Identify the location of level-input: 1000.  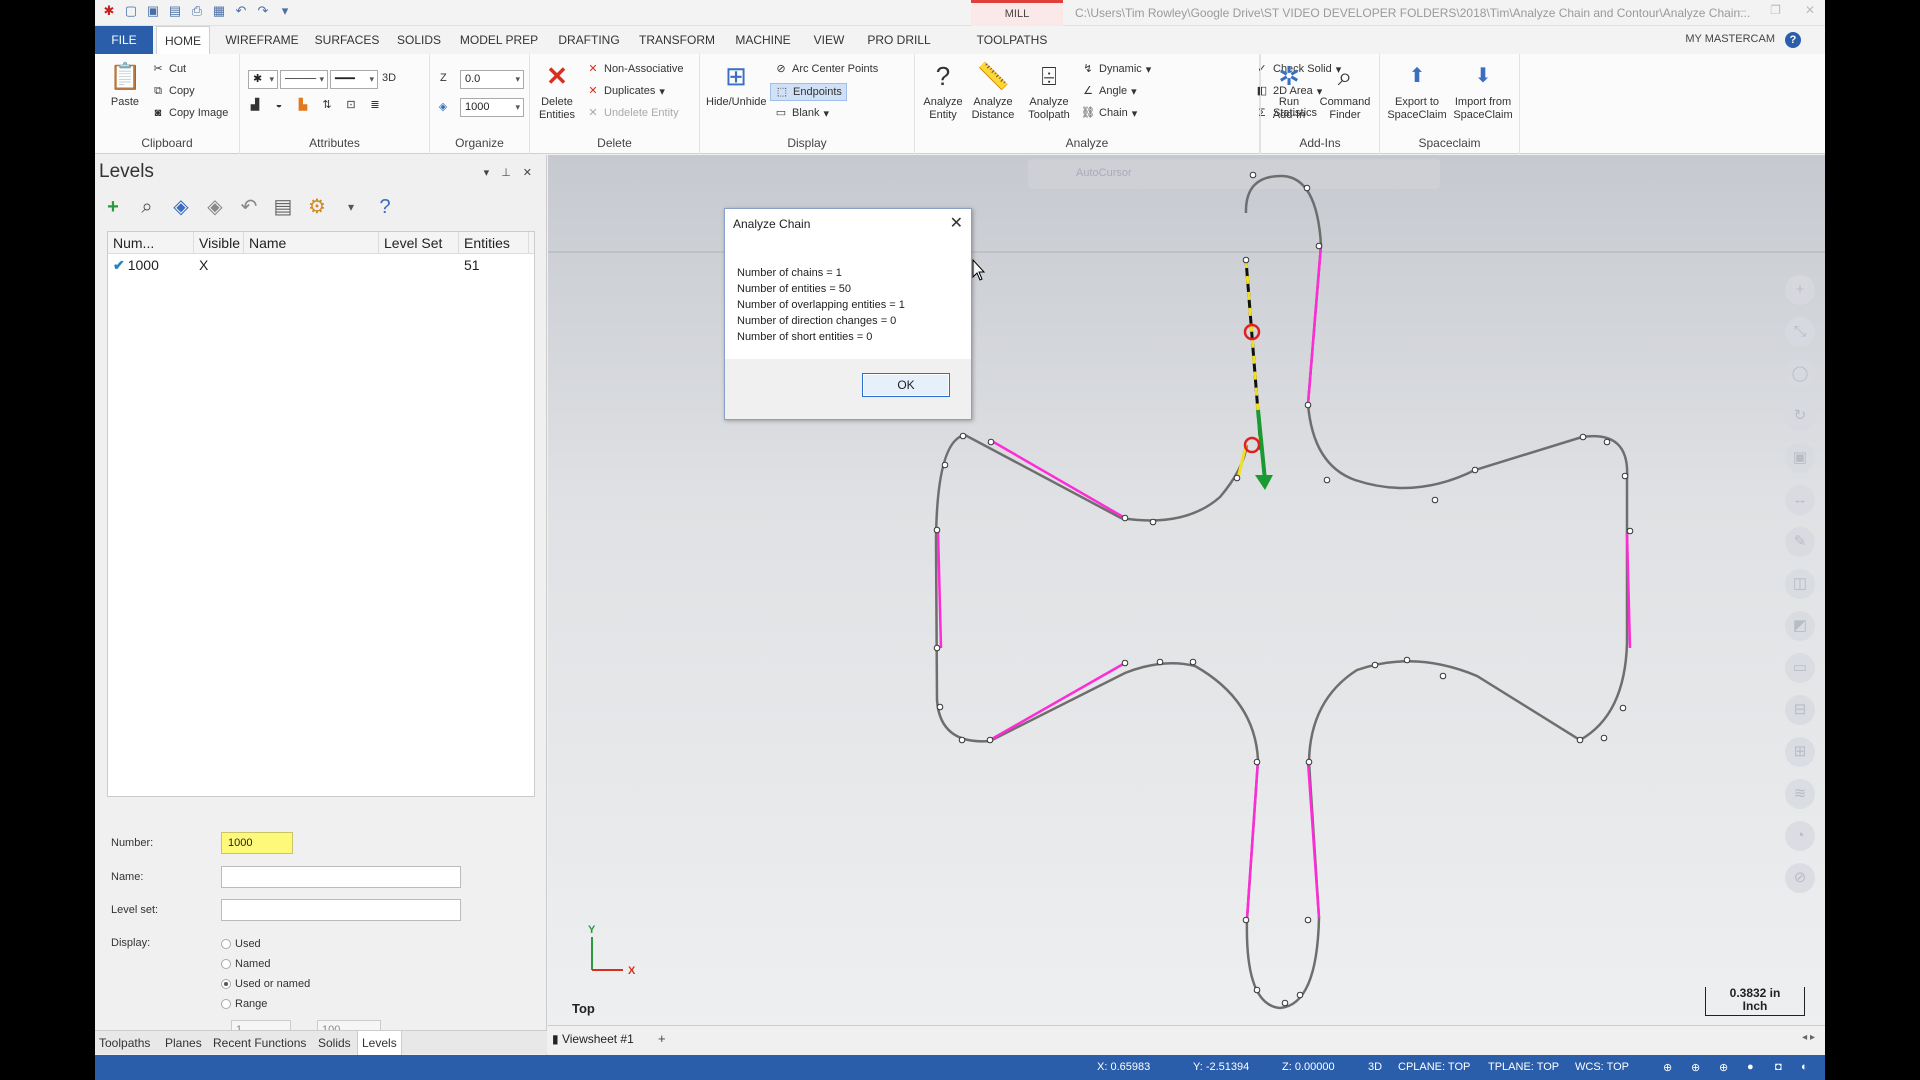
(492, 107).